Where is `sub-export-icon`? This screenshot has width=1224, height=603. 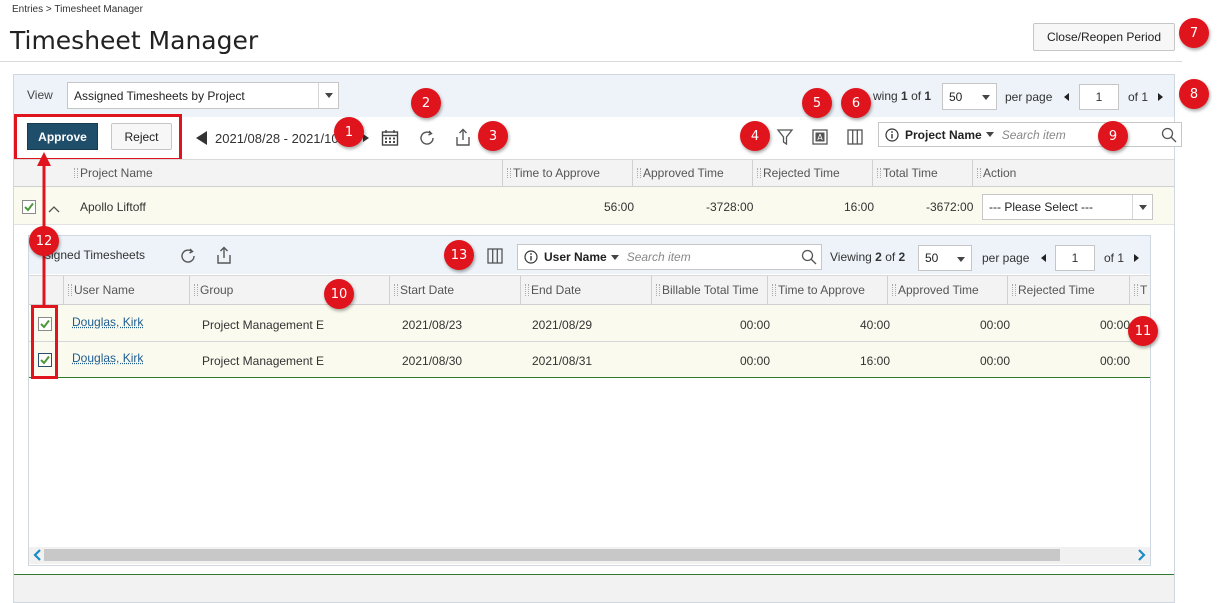
sub-export-icon is located at coordinates (224, 255).